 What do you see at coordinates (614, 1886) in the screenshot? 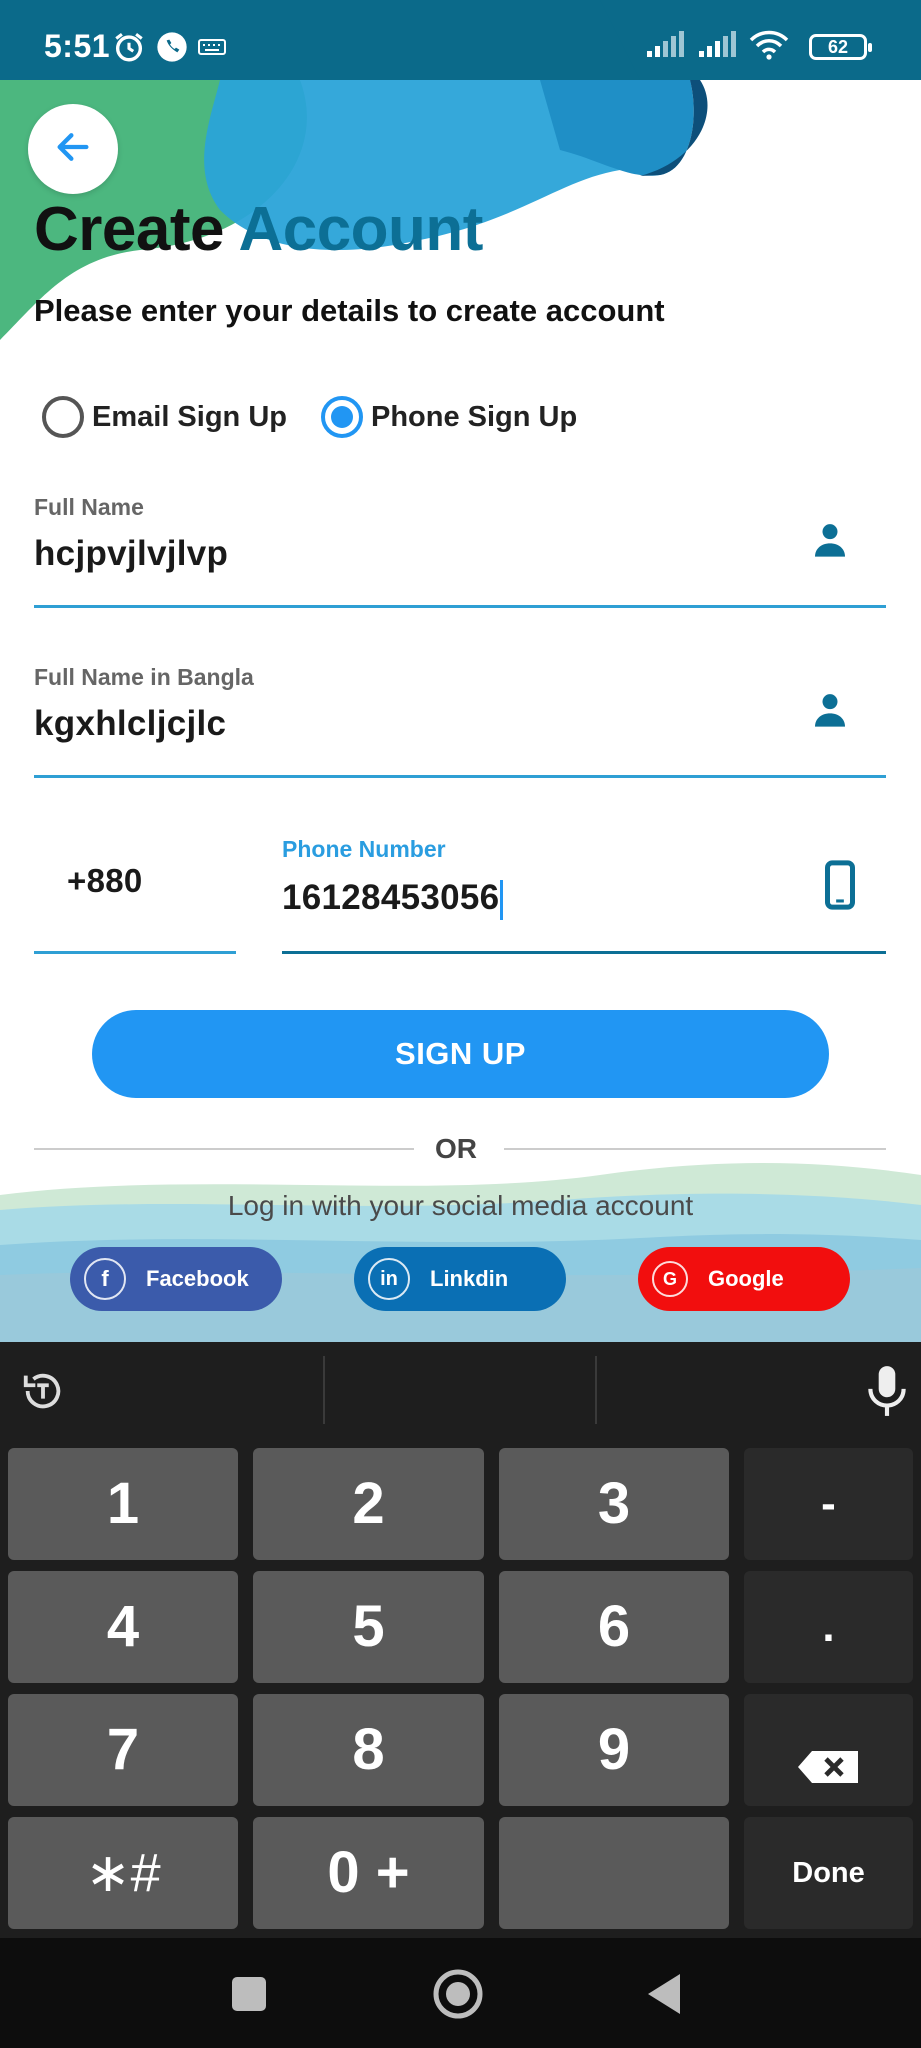
I see `space-key` at bounding box center [614, 1886].